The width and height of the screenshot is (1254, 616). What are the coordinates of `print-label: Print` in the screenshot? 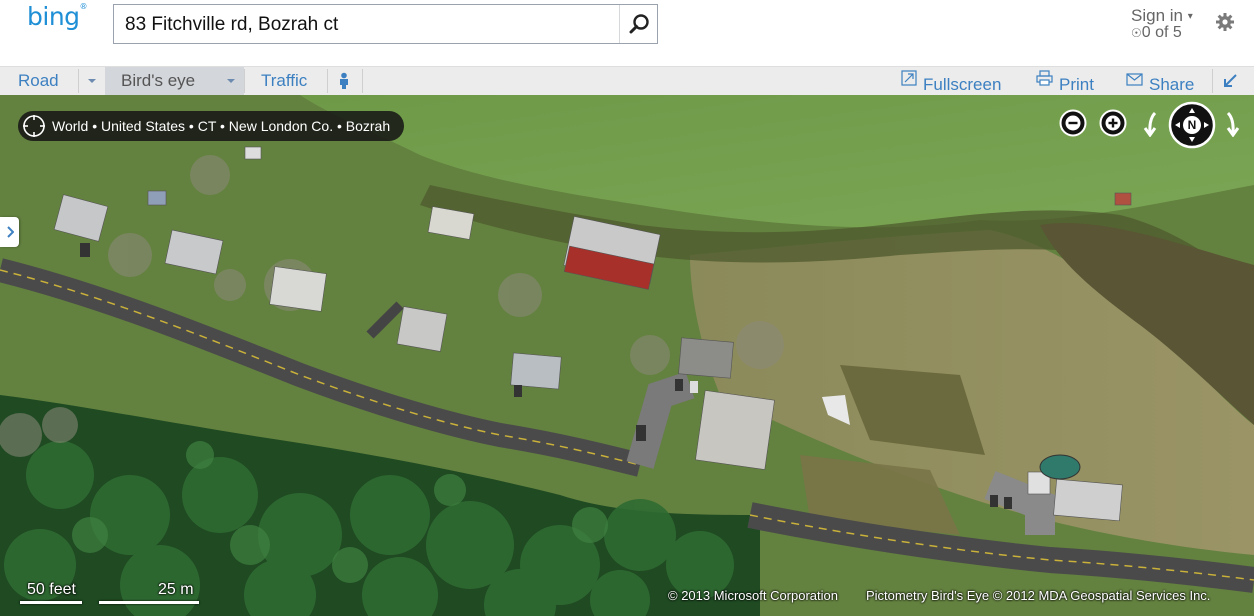 It's located at (1076, 84).